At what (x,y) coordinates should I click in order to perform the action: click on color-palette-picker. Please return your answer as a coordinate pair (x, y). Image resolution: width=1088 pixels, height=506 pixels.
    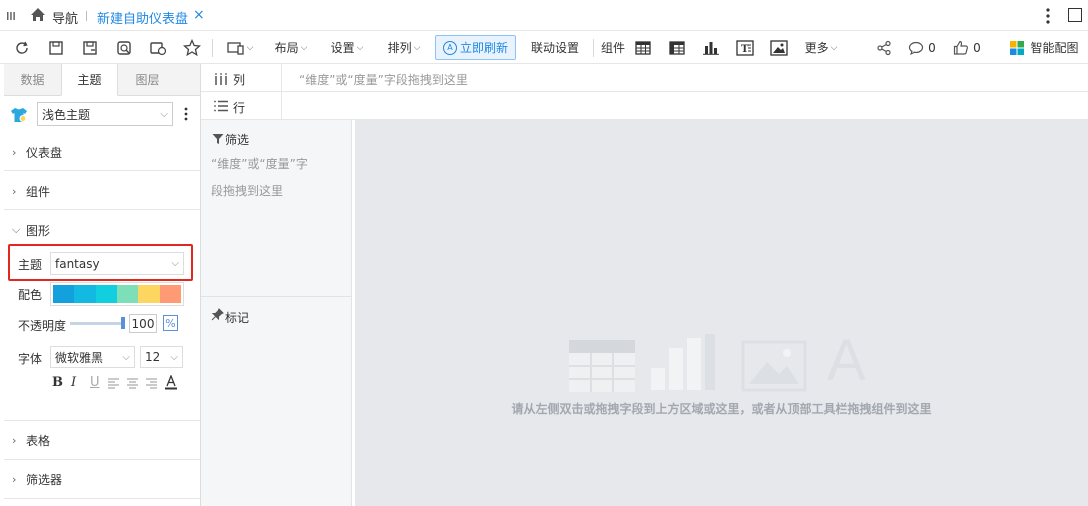
    Looking at the image, I should click on (117, 294).